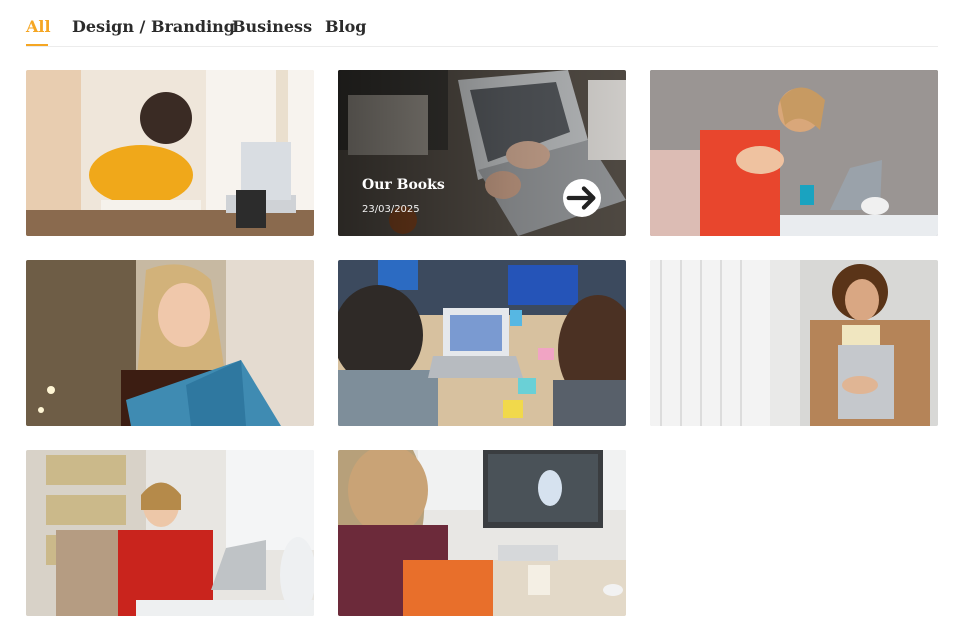 Image resolution: width=965 pixels, height=630 pixels. What do you see at coordinates (391, 209) in the screenshot?
I see `card-date: 23/03/2025` at bounding box center [391, 209].